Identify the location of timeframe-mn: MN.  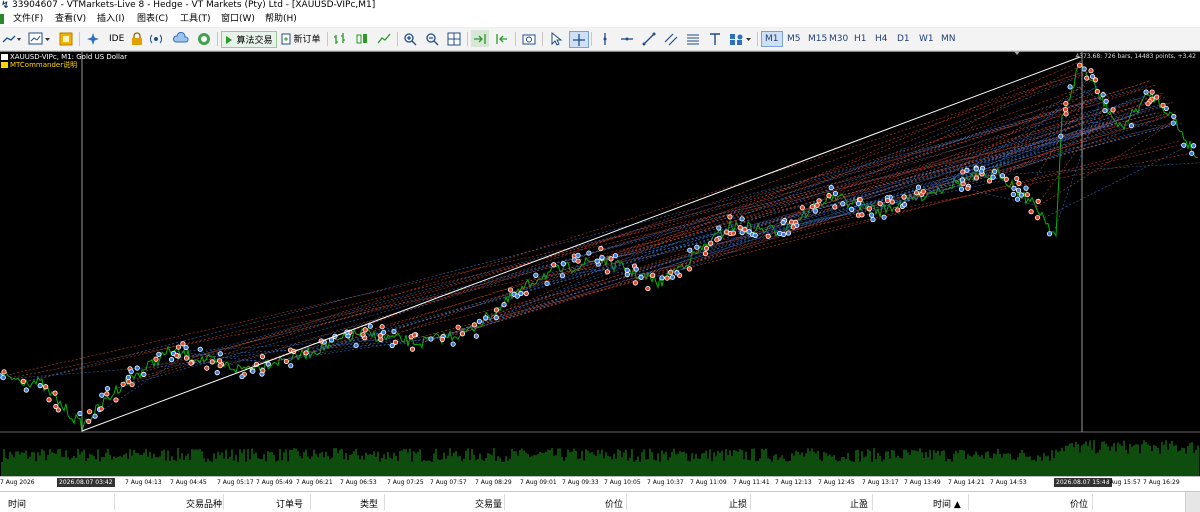
(948, 39).